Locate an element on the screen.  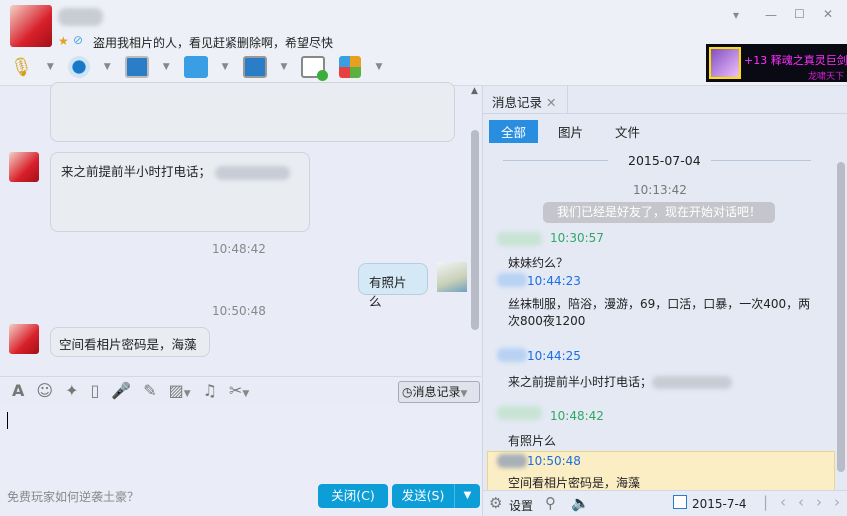
input-toolbar: A ☺ ✦ ▯ 🎤 ✎ ▨▼ ♫ ✂▼ ◷消息记录▼ is located at coordinates (240, 391).